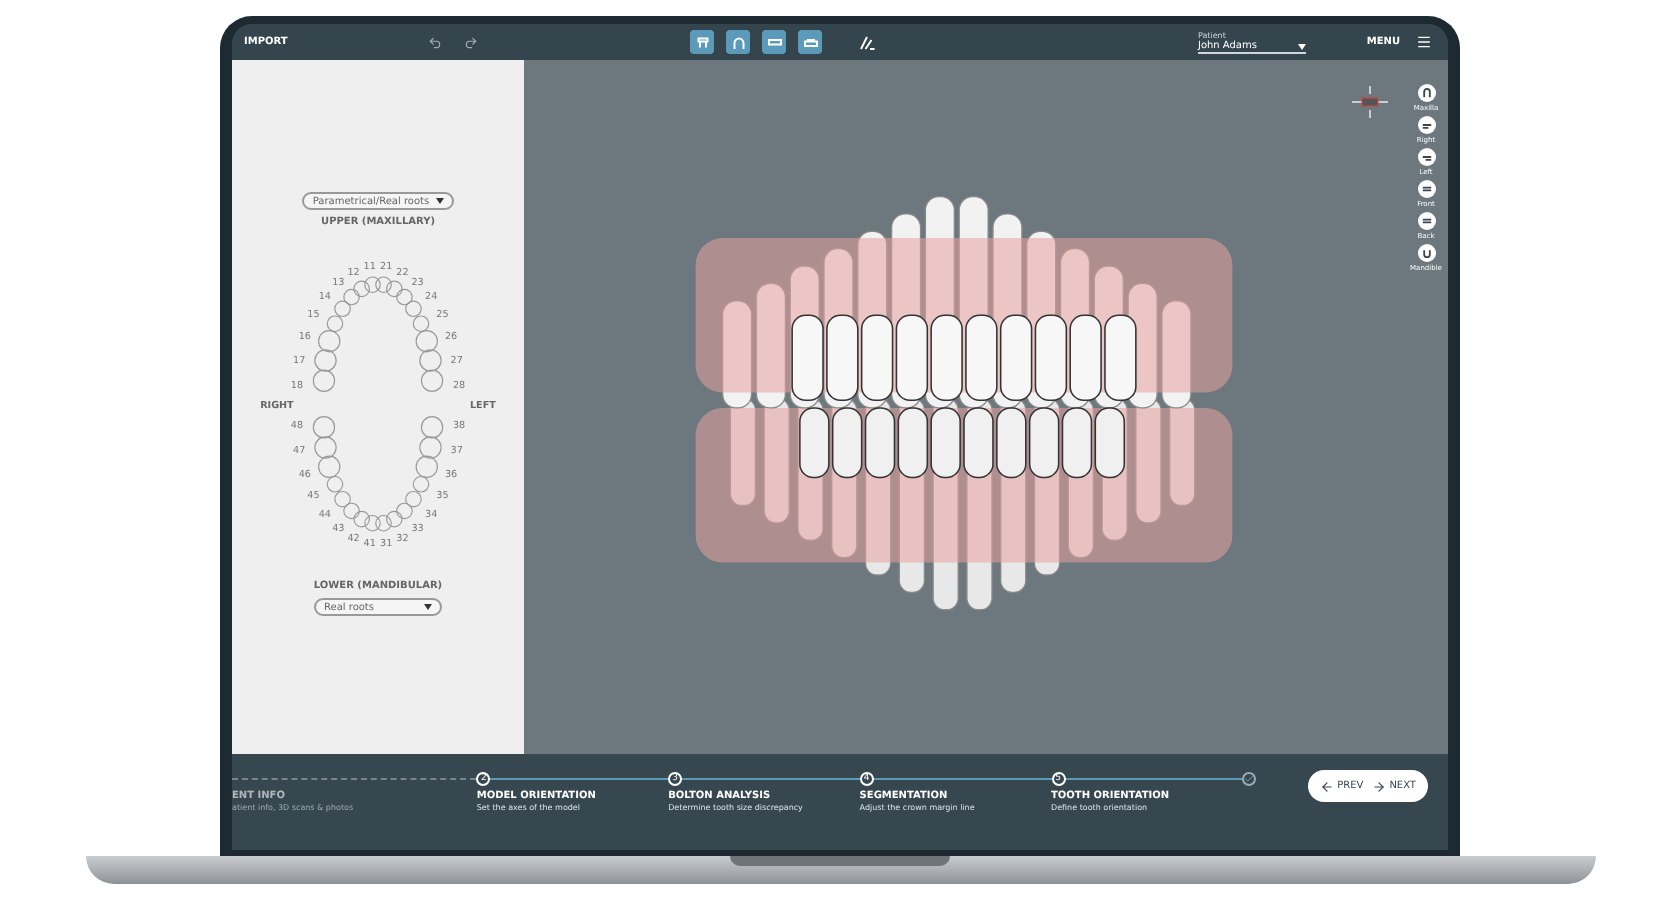  What do you see at coordinates (1378, 786) in the screenshot?
I see `arrow-right-icon` at bounding box center [1378, 786].